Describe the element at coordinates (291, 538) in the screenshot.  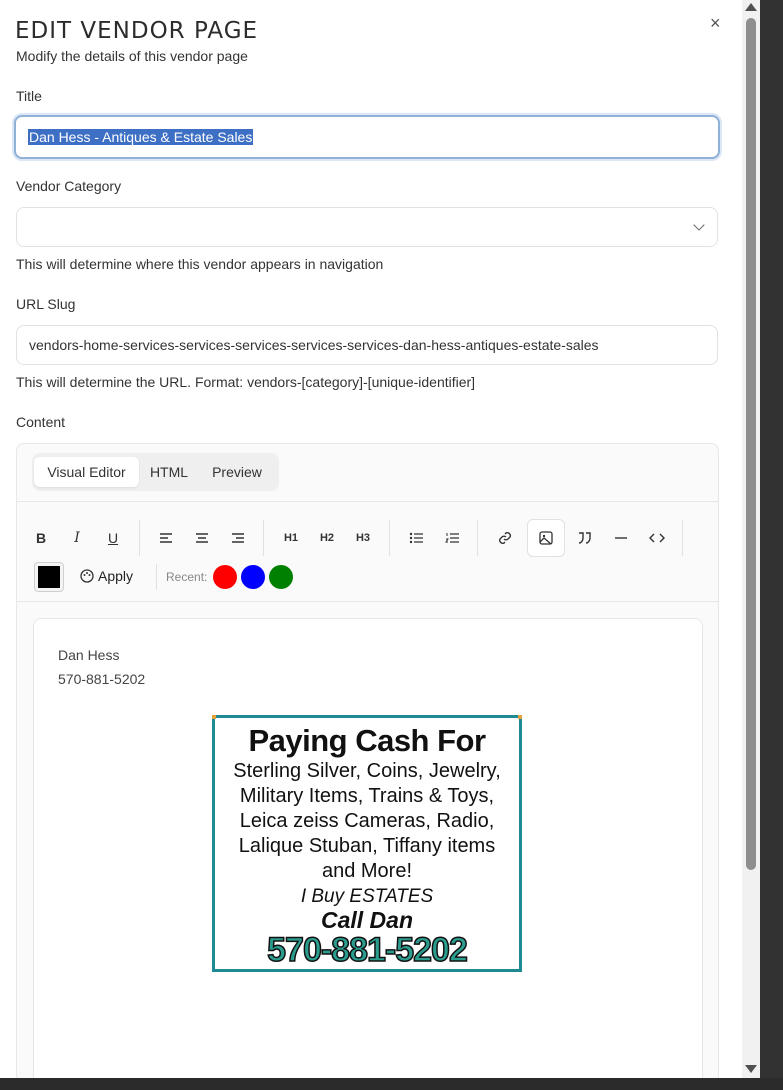
I see `heading-1-button: H1` at that location.